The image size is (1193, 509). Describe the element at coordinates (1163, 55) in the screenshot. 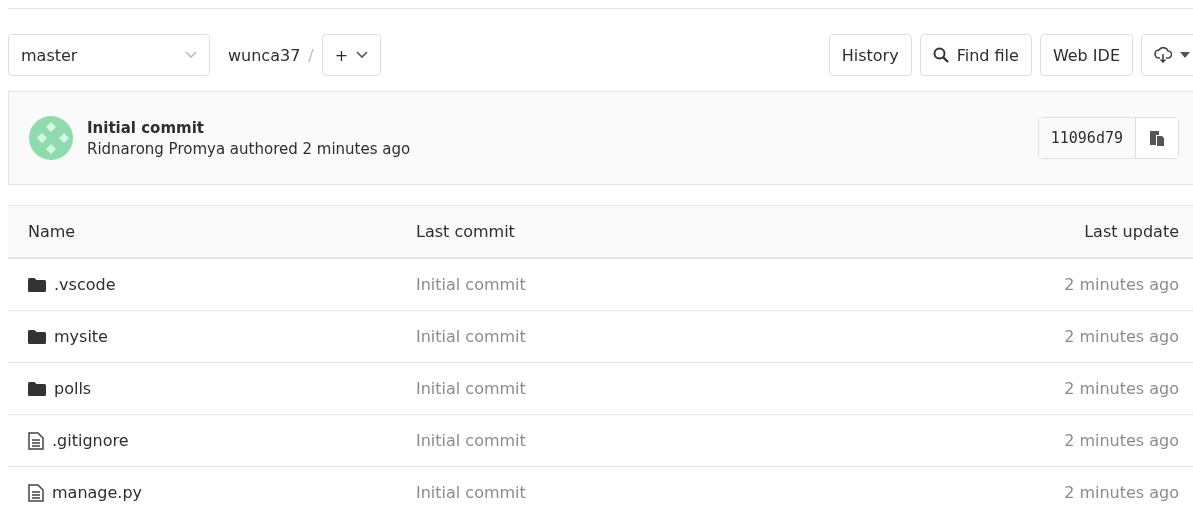

I see `cloud-download-icon` at that location.